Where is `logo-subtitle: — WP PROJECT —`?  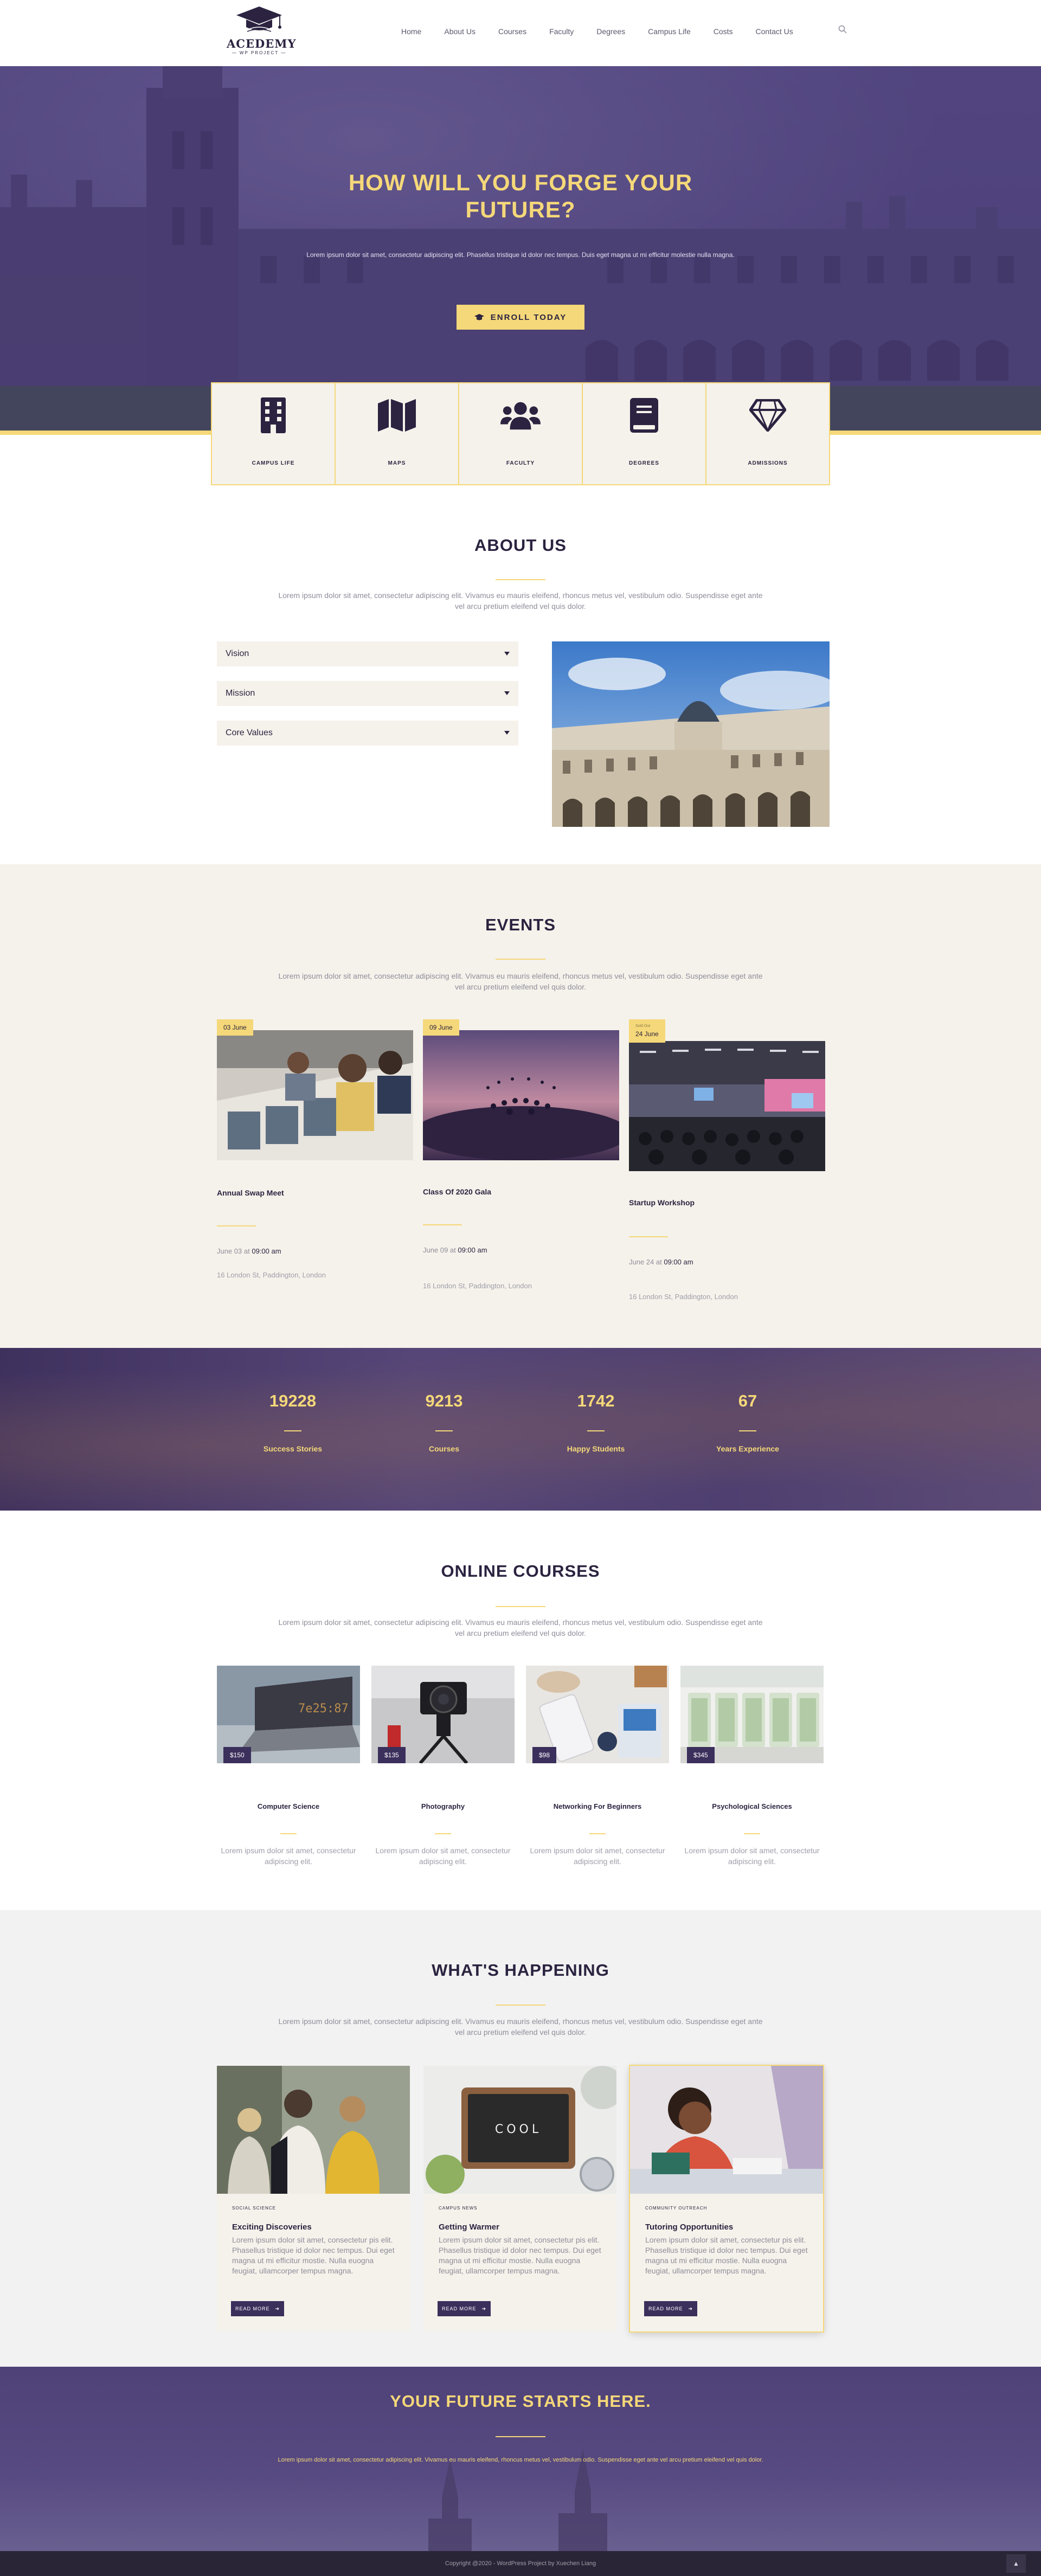 logo-subtitle: — WP PROJECT — is located at coordinates (259, 52).